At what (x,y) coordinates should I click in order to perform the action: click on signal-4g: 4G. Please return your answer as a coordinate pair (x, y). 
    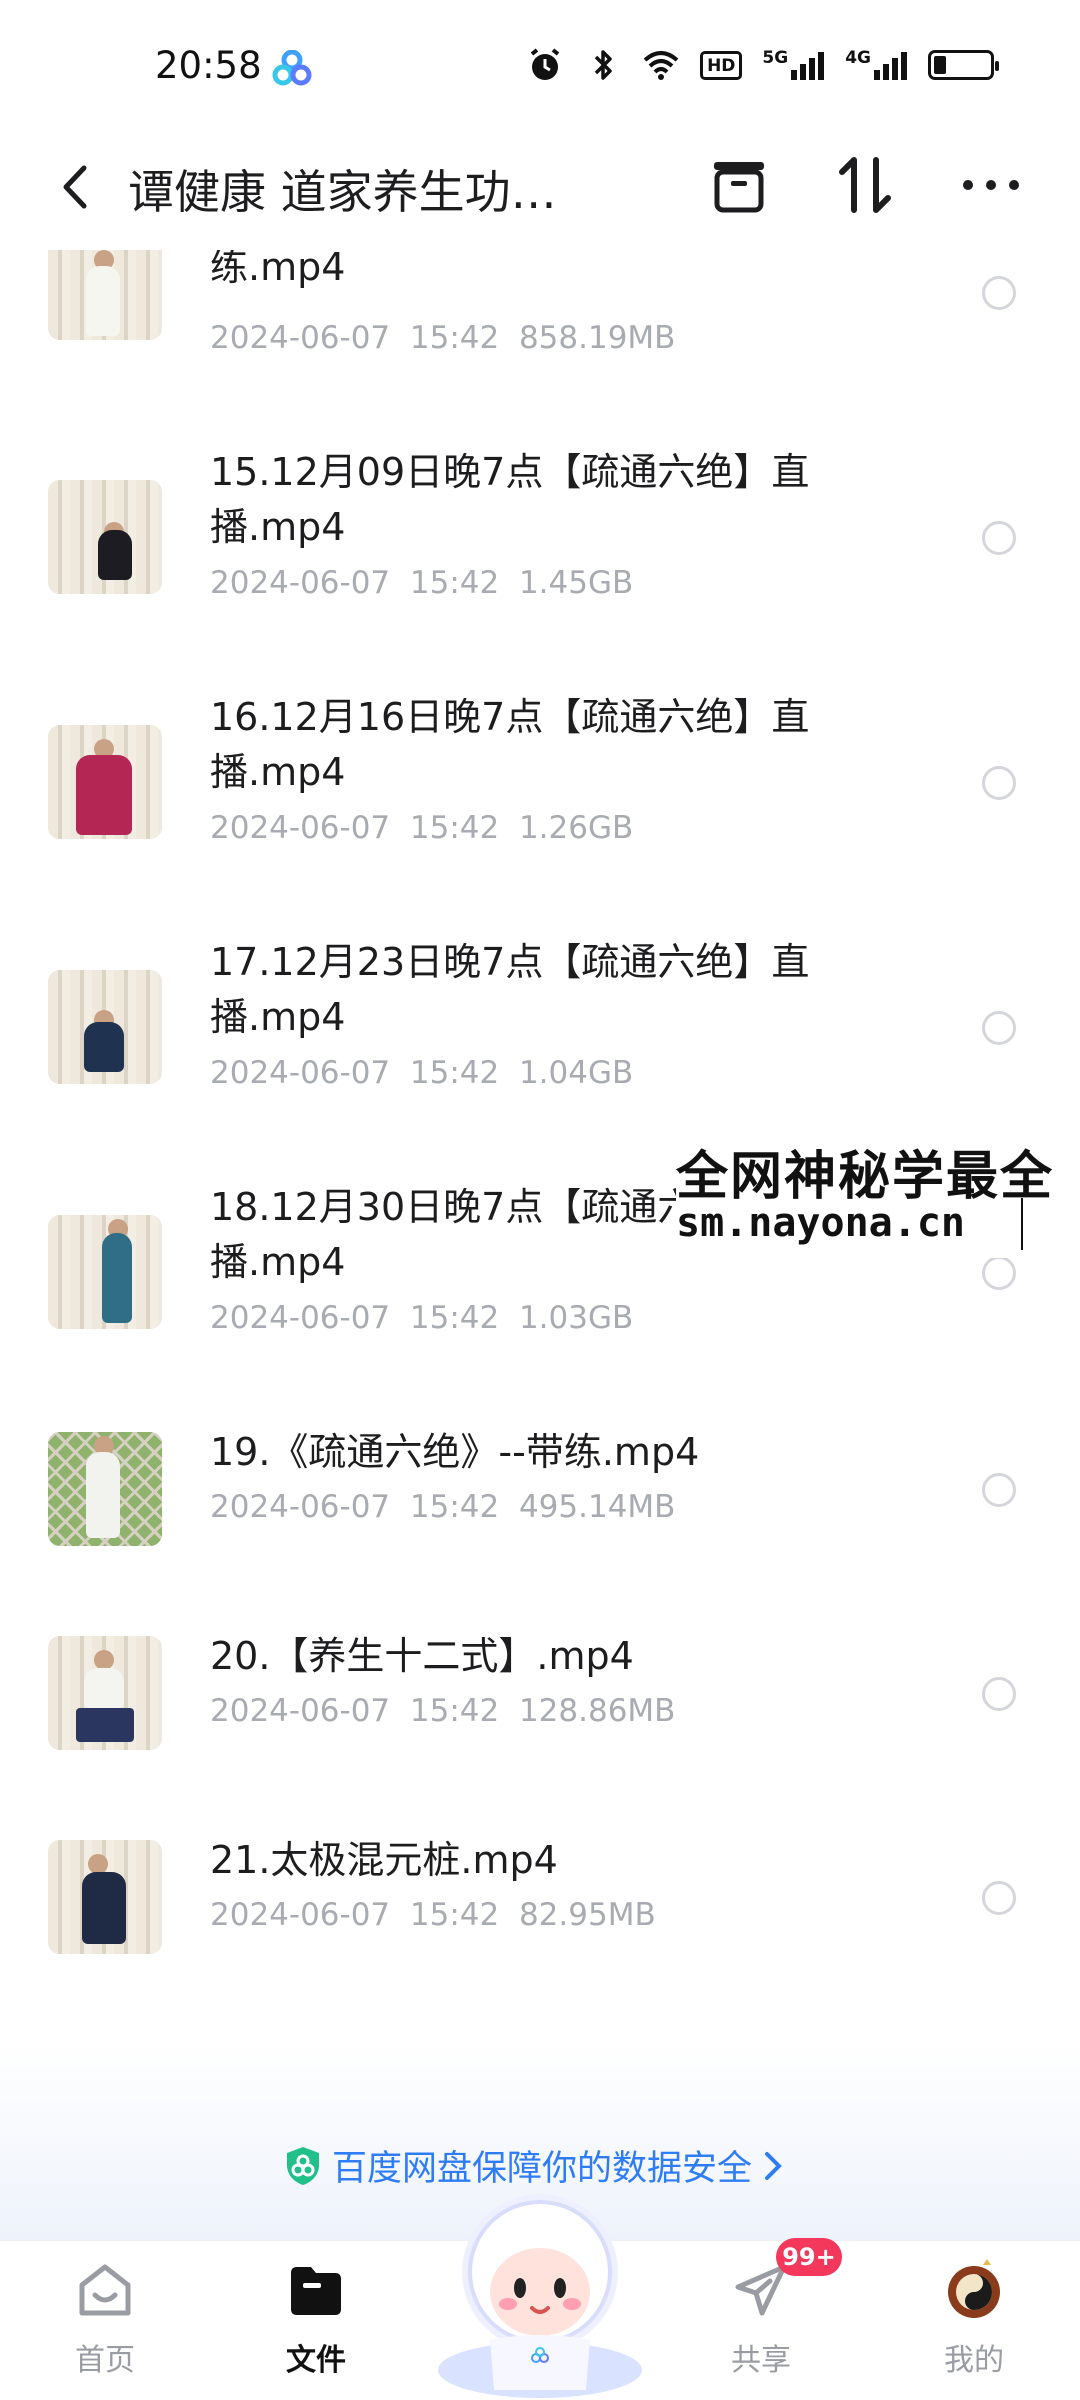
    Looking at the image, I should click on (876, 65).